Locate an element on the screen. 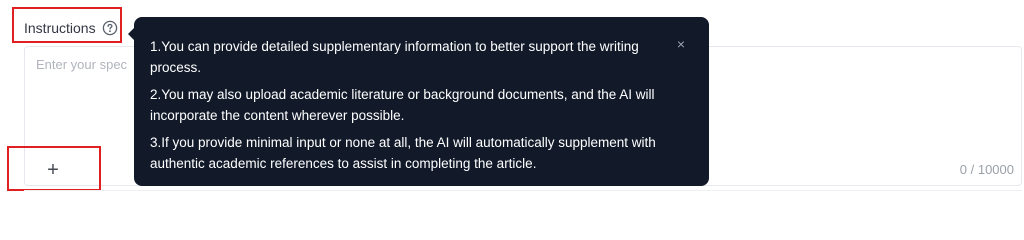  tooltip-arrow is located at coordinates (131, 34).